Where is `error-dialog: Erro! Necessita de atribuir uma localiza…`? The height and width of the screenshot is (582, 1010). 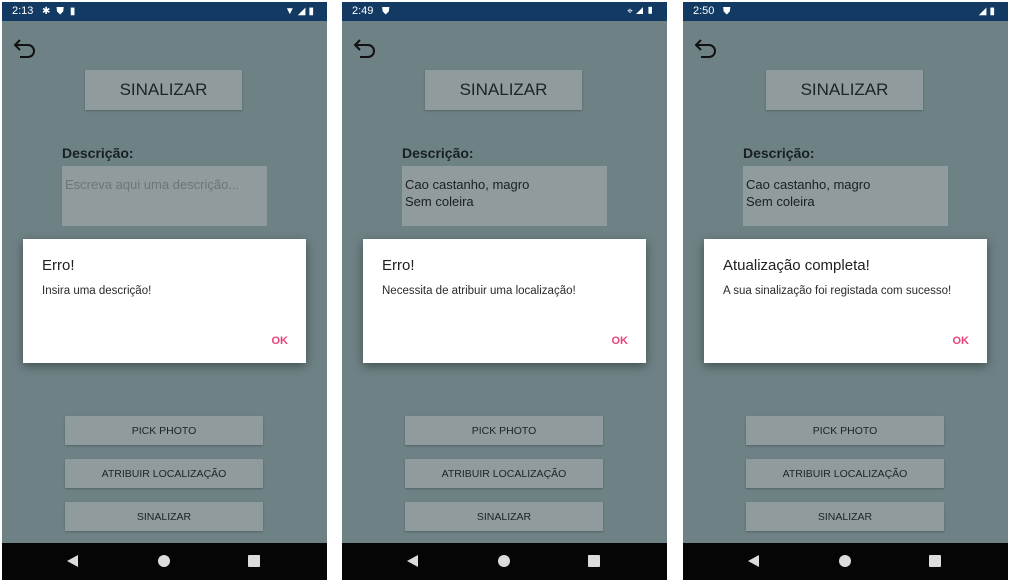 error-dialog: Erro! Necessita de atribuir uma localiza… is located at coordinates (504, 301).